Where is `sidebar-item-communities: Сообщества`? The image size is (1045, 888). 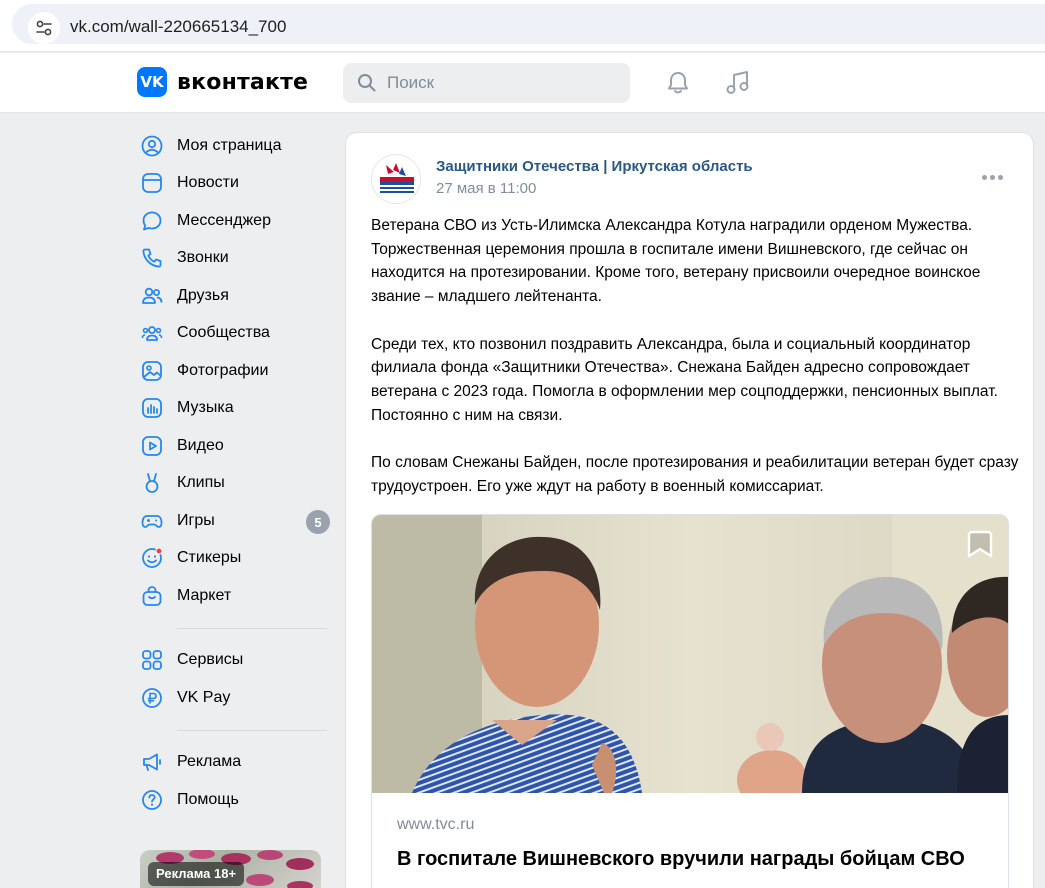
sidebar-item-communities: Сообщества is located at coordinates (234, 334).